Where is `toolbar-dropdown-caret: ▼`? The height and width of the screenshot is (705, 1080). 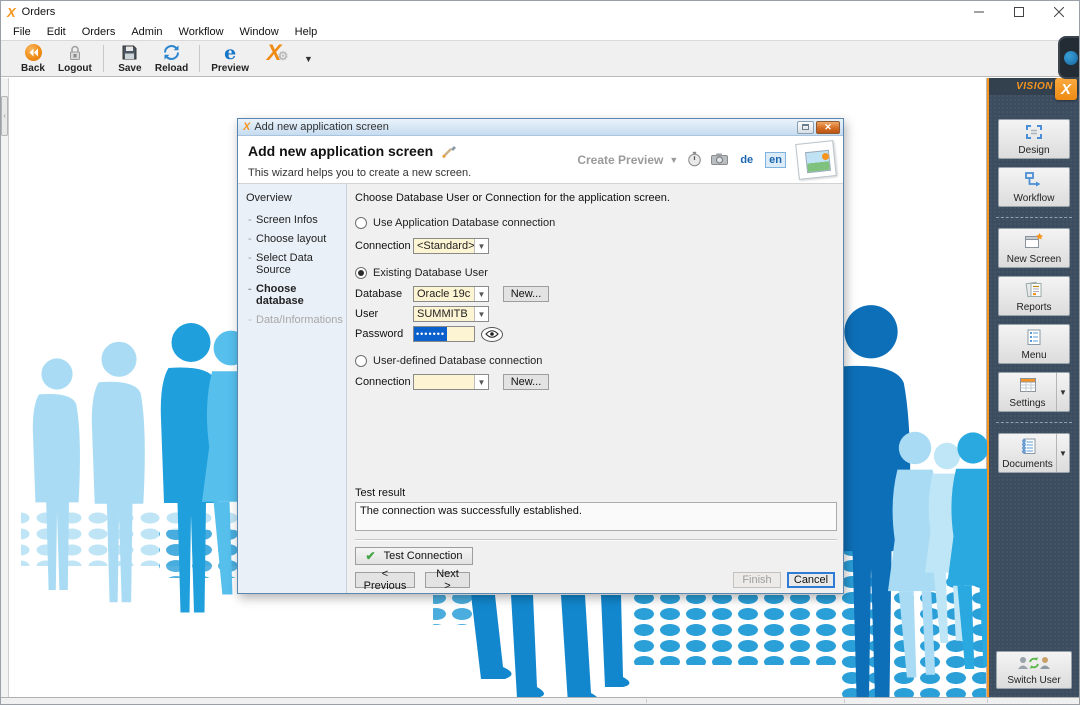 toolbar-dropdown-caret: ▼ is located at coordinates (308, 59).